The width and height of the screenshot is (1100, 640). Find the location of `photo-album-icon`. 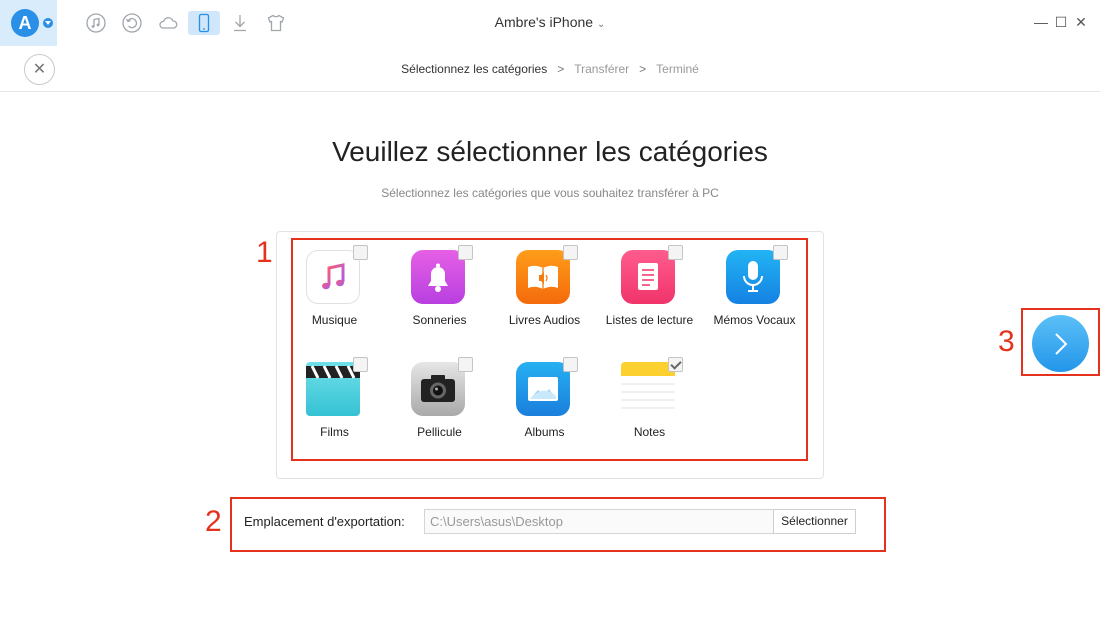

photo-album-icon is located at coordinates (543, 389).